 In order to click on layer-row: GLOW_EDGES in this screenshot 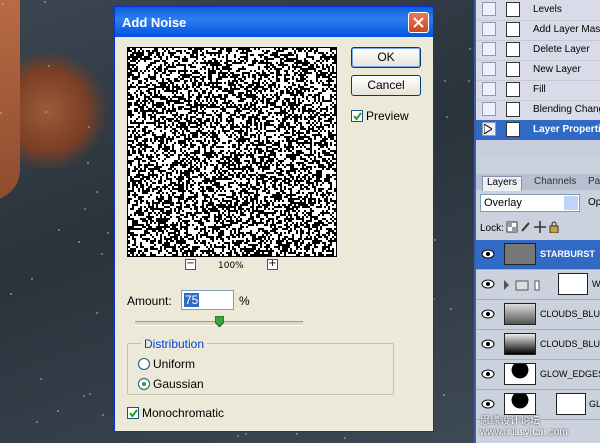, I will do `click(538, 375)`.